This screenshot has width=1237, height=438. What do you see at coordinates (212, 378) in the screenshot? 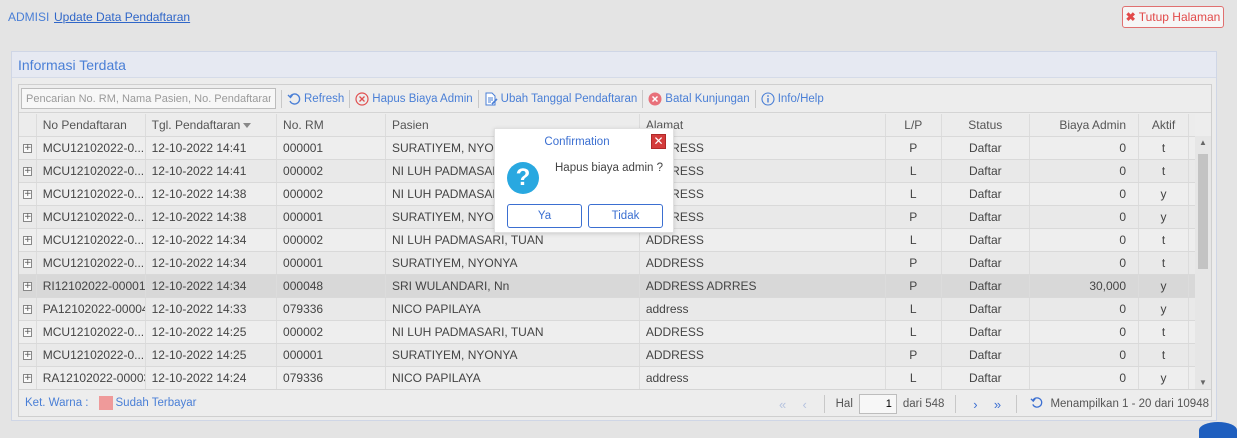
I see `cell-tgl-pendaftaran: 12-10-2022 14:24` at bounding box center [212, 378].